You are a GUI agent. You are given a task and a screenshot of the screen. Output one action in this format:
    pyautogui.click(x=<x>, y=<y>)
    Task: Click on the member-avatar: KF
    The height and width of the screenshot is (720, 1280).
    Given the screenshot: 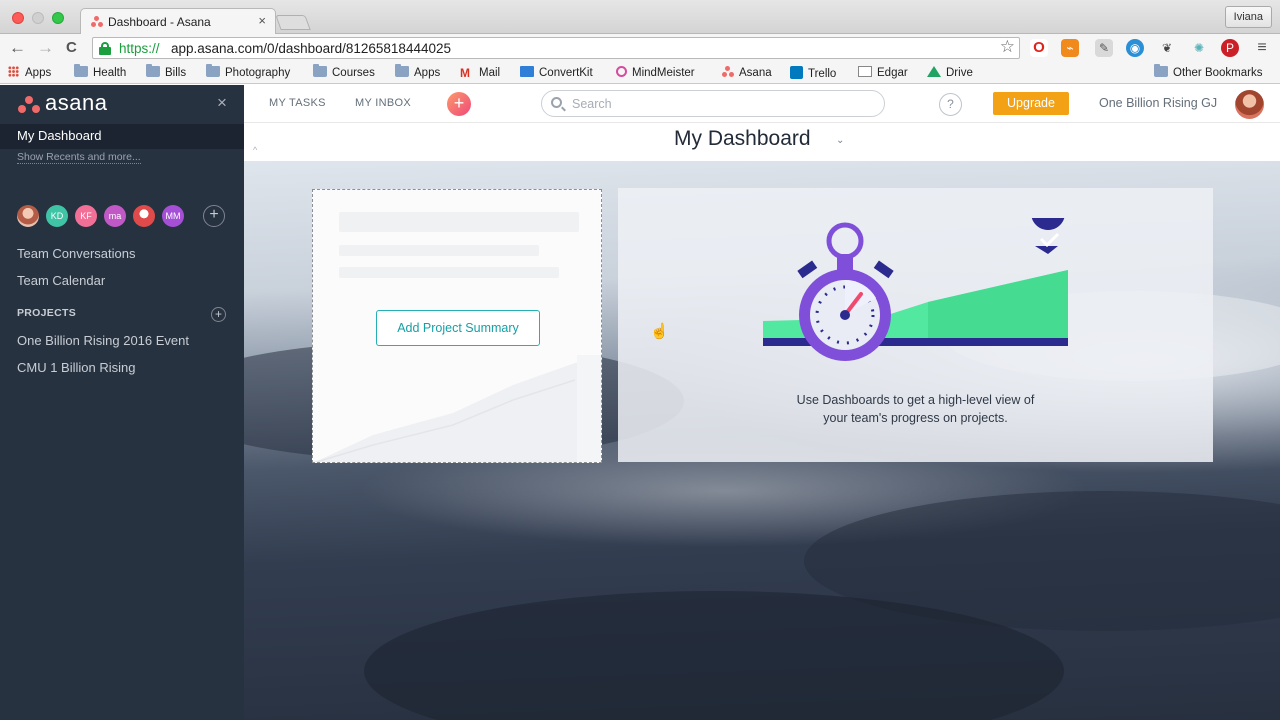 What is the action you would take?
    pyautogui.click(x=86, y=216)
    